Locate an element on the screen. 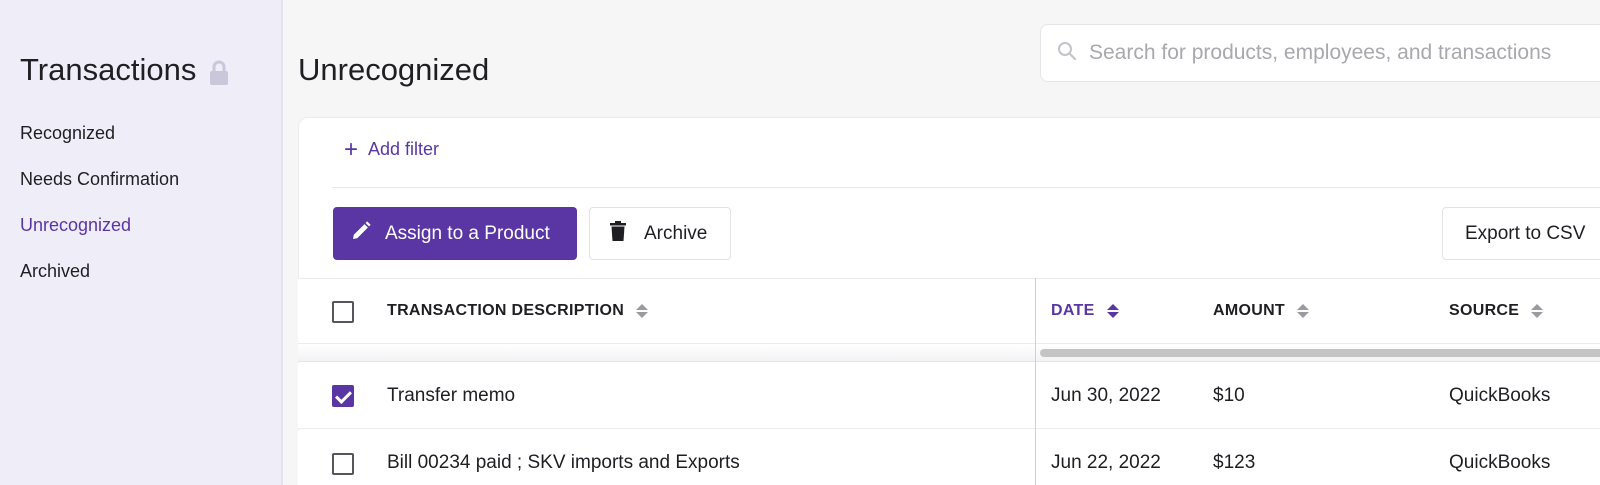 The width and height of the screenshot is (1600, 485). column-header-description: TRANSACTION DESCRIPTION is located at coordinates (518, 311).